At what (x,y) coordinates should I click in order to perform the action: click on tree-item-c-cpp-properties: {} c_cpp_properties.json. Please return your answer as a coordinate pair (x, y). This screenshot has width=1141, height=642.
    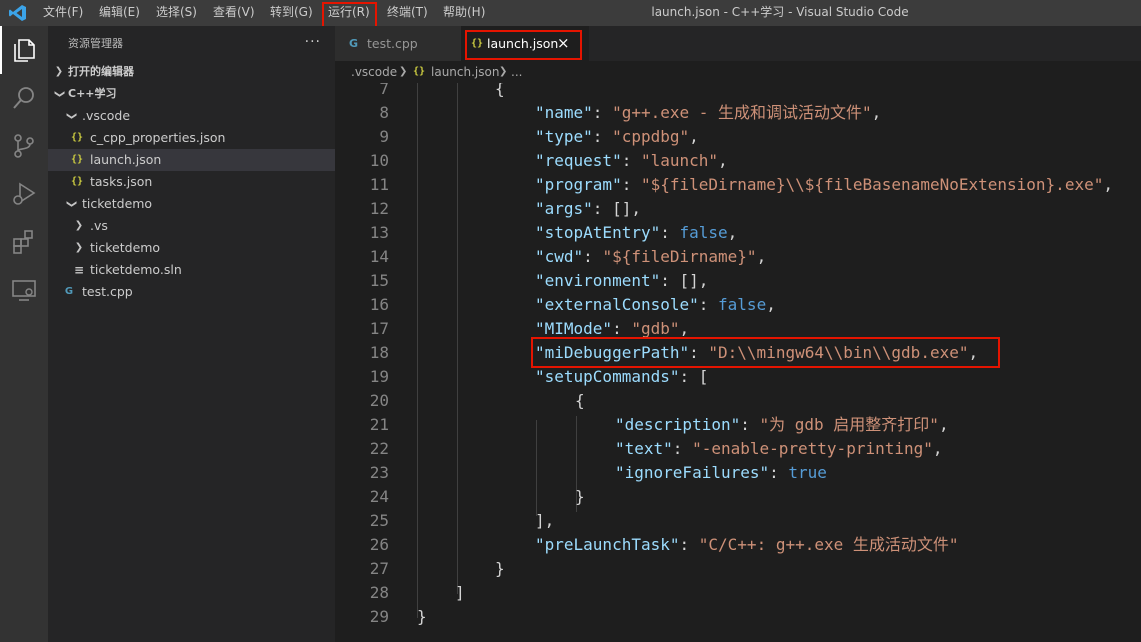
    Looking at the image, I should click on (191, 138).